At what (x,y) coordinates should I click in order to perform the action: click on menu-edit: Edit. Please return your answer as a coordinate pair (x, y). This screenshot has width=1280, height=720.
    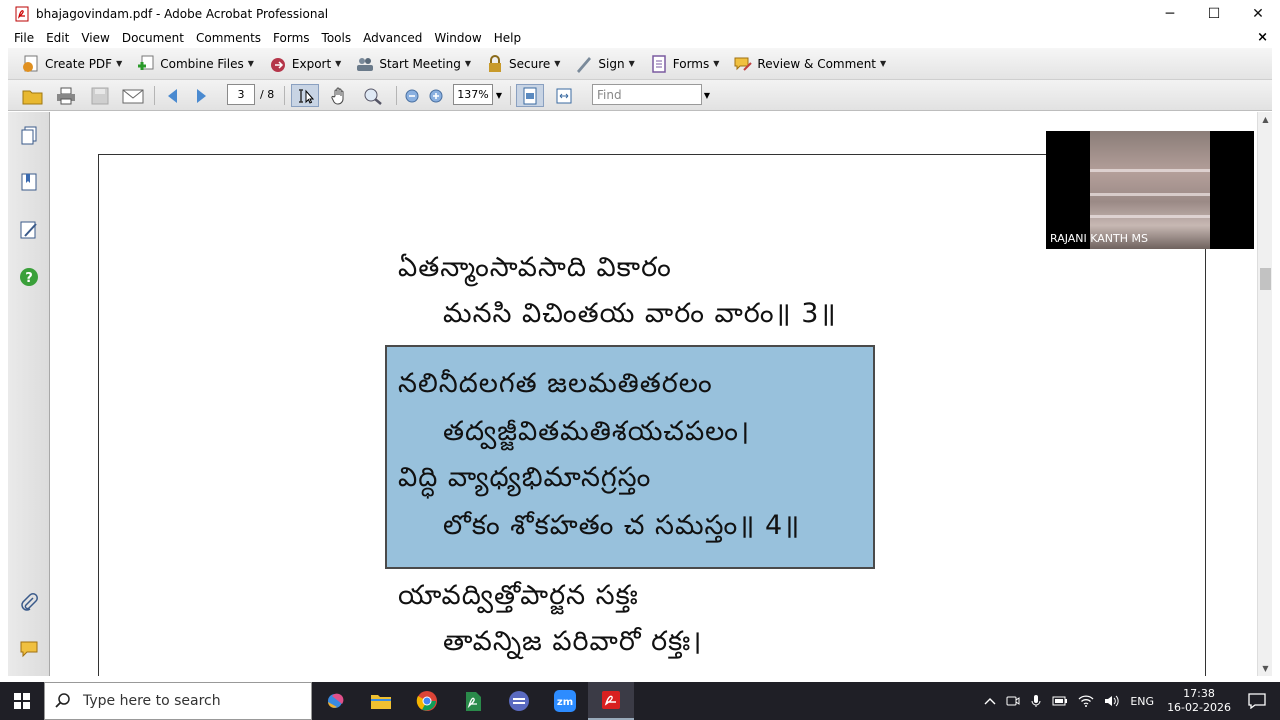
    Looking at the image, I should click on (57, 38).